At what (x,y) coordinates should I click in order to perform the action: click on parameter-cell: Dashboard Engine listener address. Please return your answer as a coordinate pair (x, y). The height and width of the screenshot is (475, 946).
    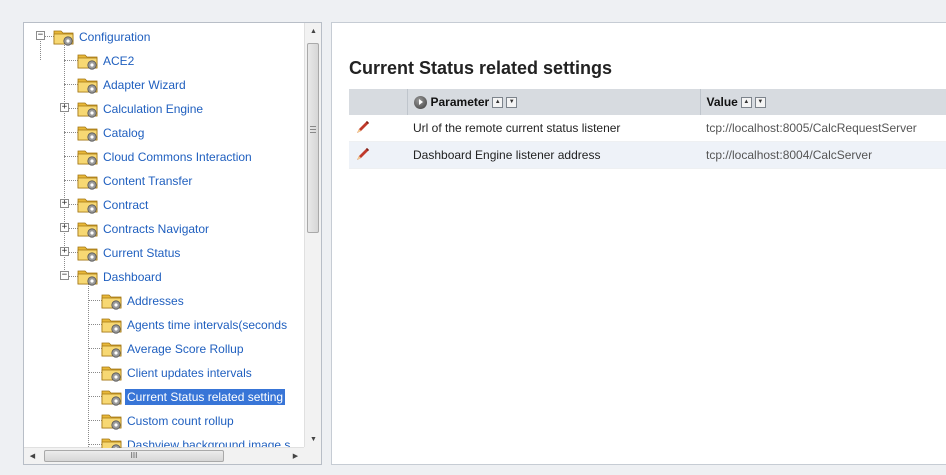
    Looking at the image, I should click on (553, 155).